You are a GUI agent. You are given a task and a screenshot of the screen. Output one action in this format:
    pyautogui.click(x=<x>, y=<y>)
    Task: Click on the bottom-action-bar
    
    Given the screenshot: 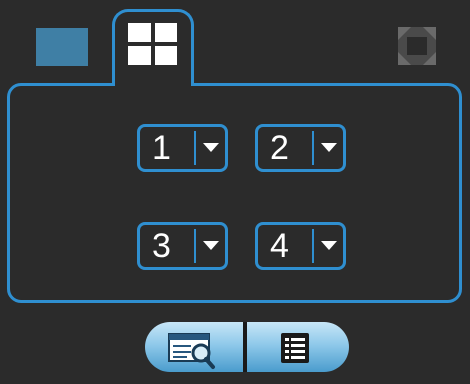 What is the action you would take?
    pyautogui.click(x=247, y=347)
    